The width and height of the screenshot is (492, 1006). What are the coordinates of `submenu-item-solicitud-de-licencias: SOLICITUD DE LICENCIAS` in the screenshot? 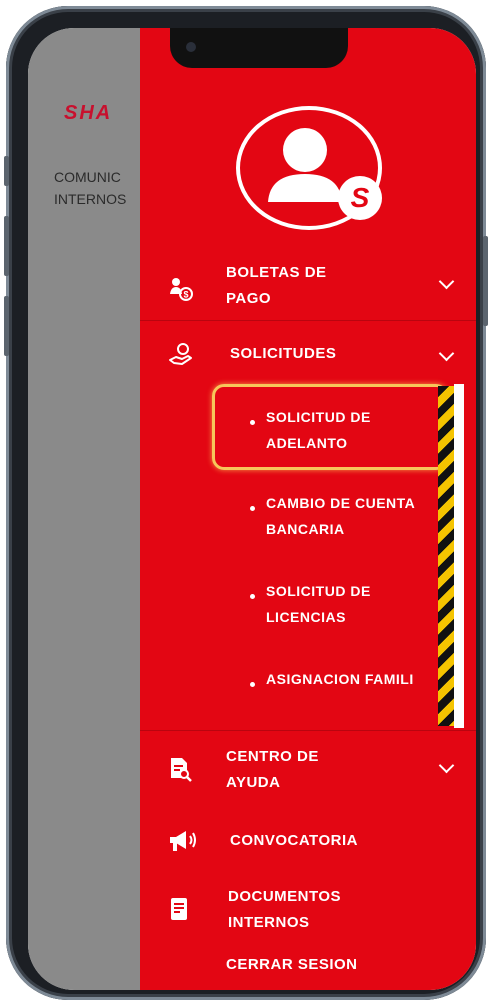 It's located at (290, 602).